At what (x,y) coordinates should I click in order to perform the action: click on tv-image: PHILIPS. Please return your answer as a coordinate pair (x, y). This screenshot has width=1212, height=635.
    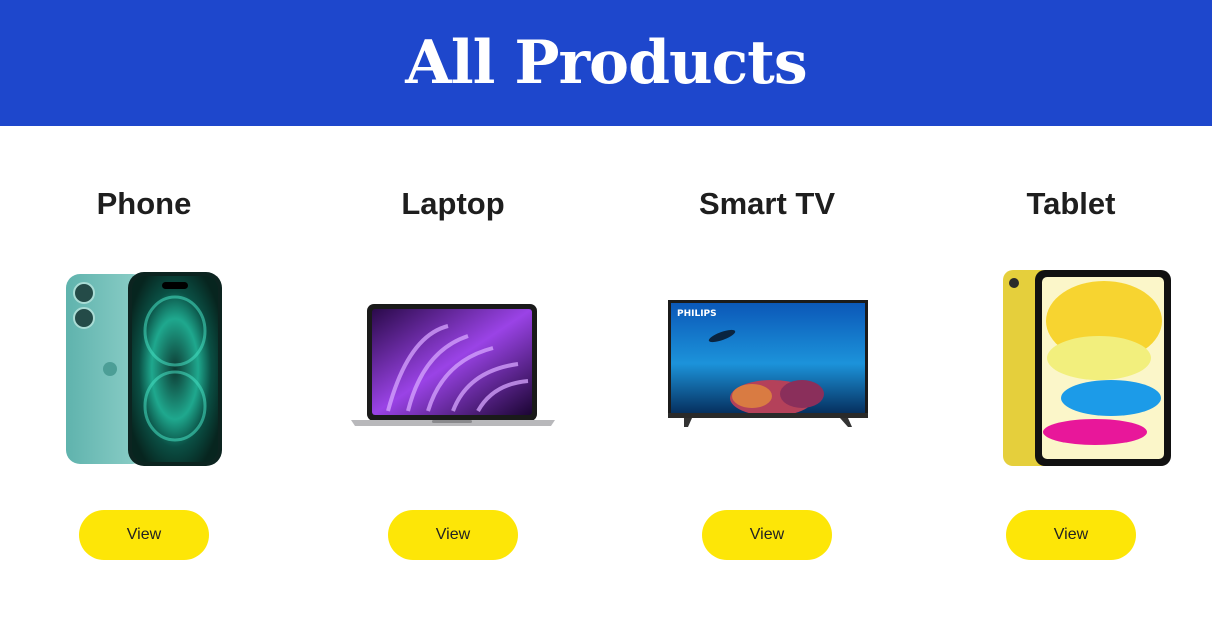
    Looking at the image, I should click on (767, 368).